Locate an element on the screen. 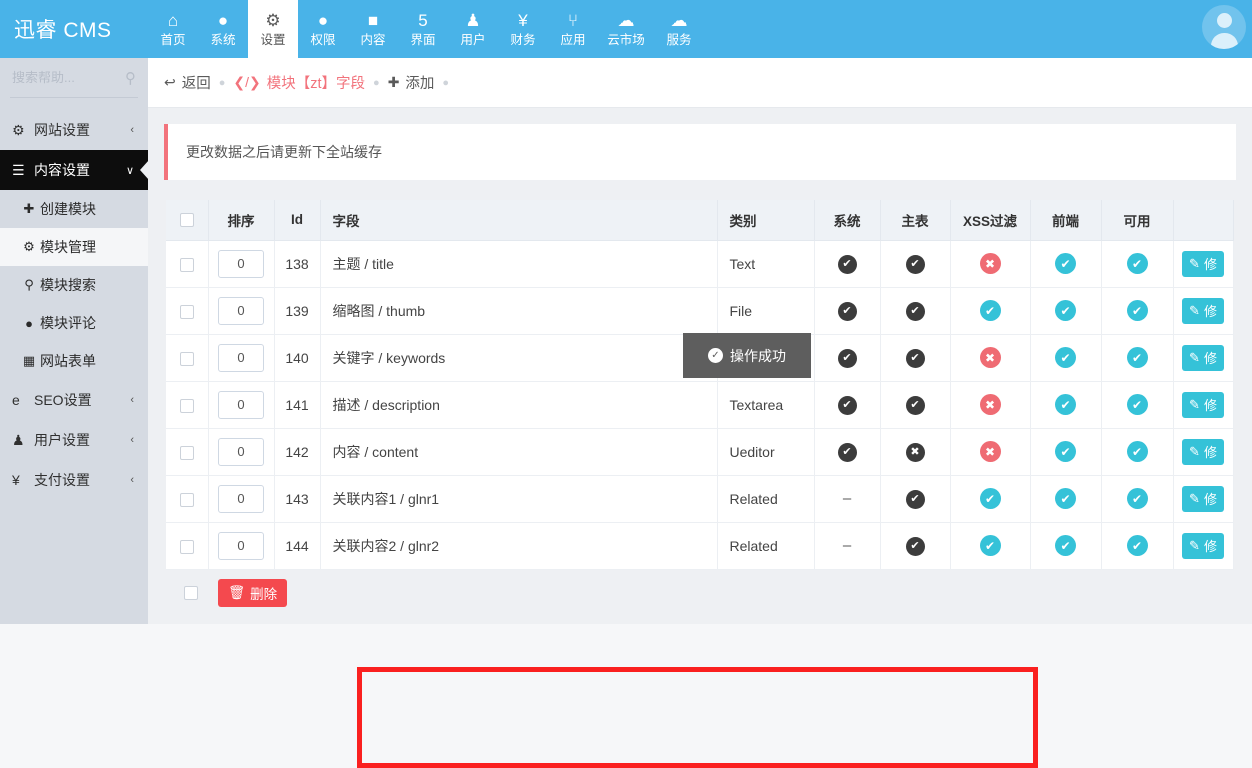  nav-item-设置: ⚙ 设置 is located at coordinates (273, 29).